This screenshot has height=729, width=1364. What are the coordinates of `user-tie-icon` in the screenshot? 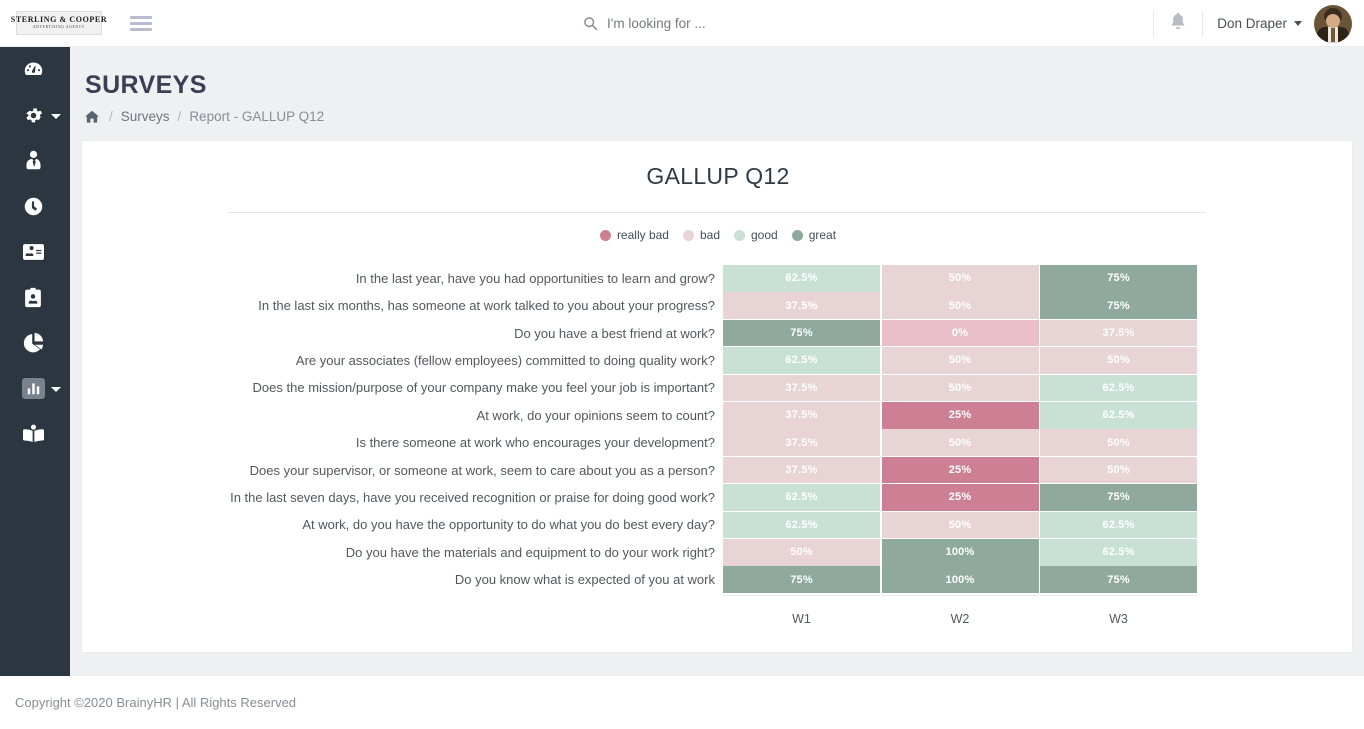 It's located at (33, 161).